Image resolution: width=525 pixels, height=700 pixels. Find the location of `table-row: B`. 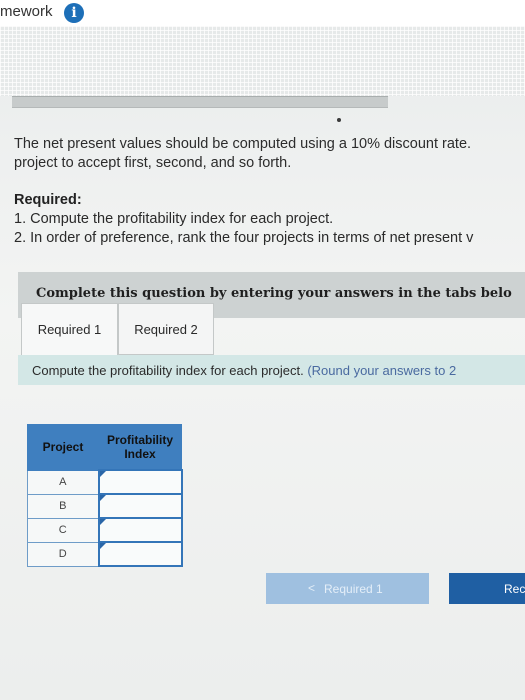

table-row: B is located at coordinates (105, 506).